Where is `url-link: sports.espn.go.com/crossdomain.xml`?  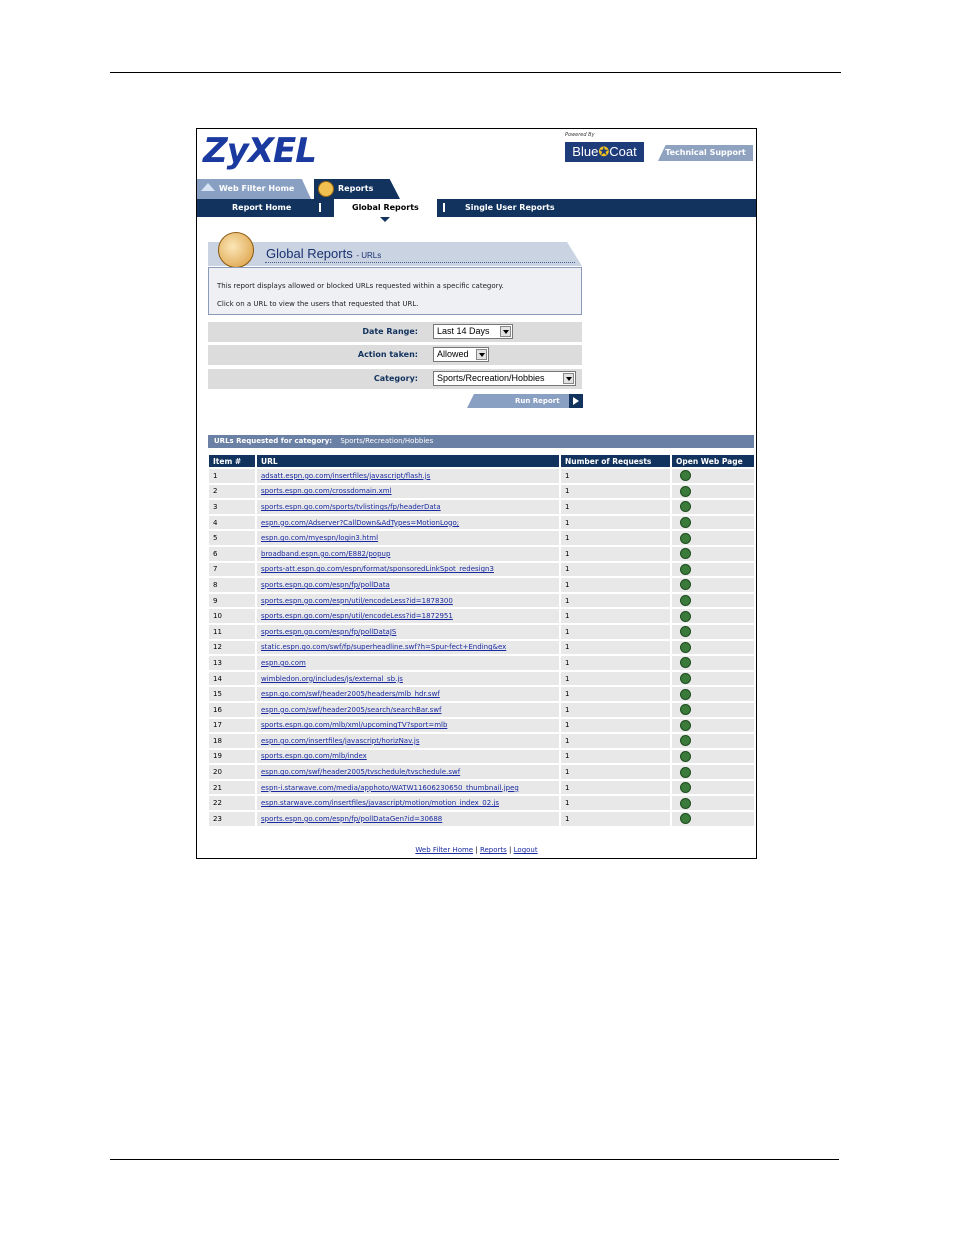
url-link: sports.espn.go.com/crossdomain.xml is located at coordinates (326, 491).